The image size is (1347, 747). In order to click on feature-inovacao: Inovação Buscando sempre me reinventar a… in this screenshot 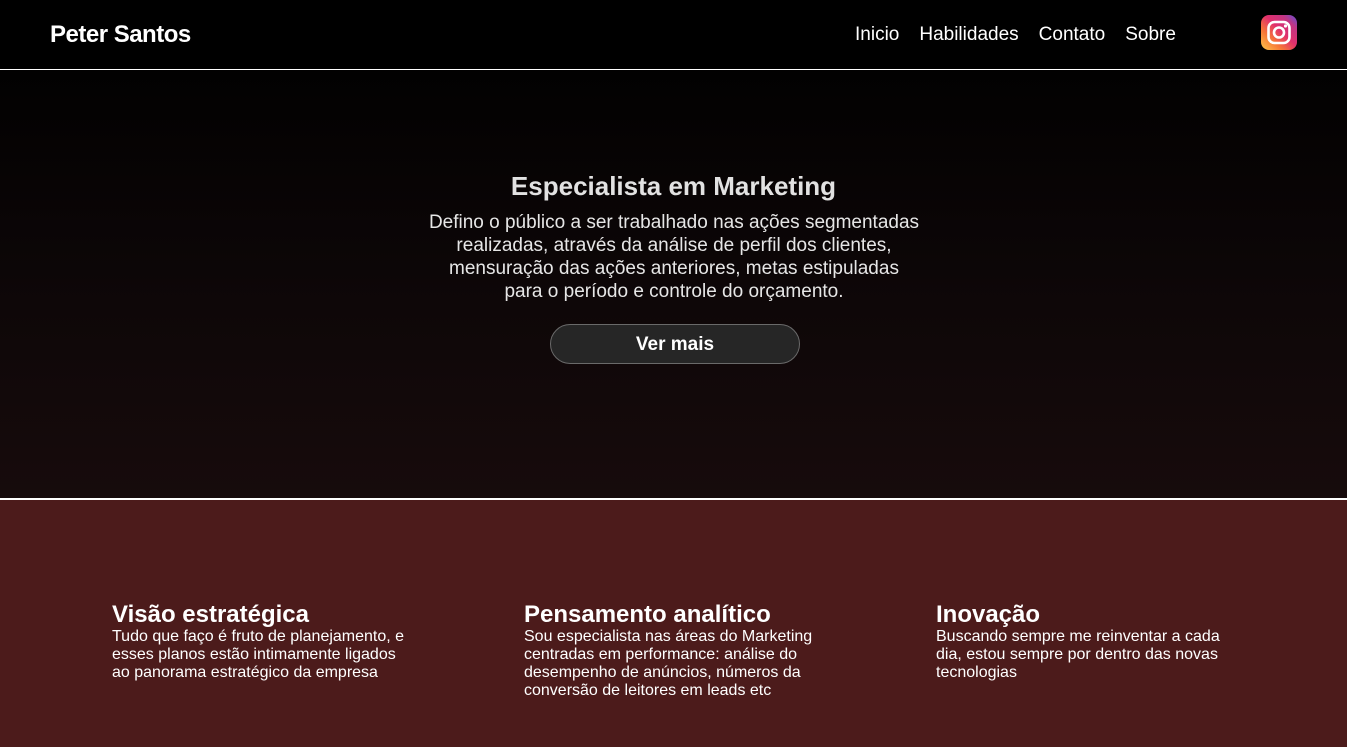, I will do `click(1091, 642)`.